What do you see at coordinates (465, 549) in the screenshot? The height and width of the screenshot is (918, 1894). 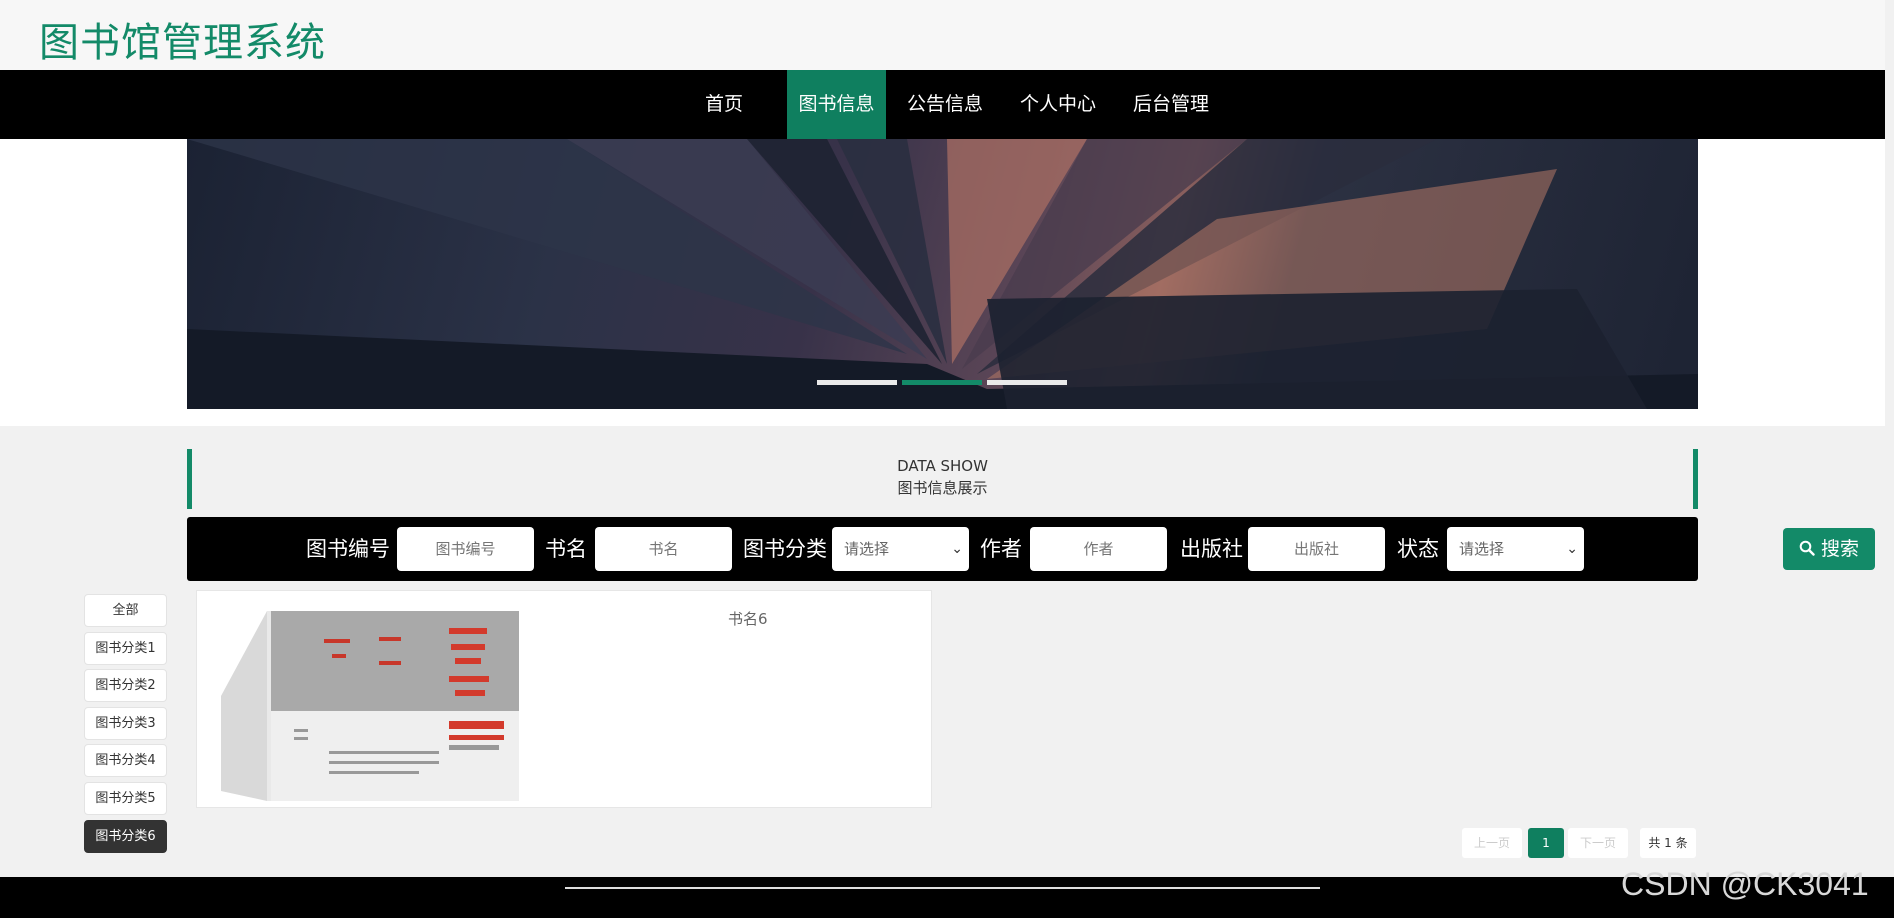 I see `book-no-input` at bounding box center [465, 549].